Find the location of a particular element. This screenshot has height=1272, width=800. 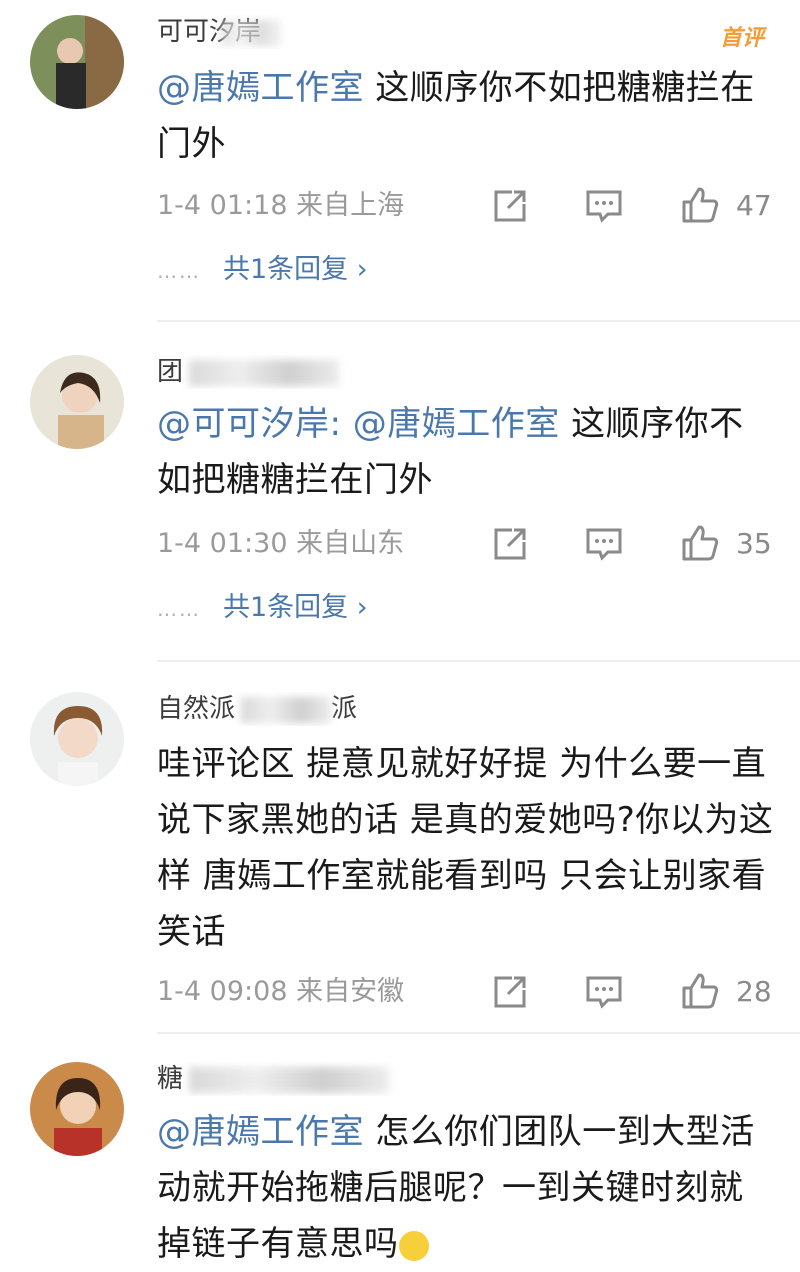

mention-link: @可可汐岸: @唐嫣工作室 is located at coordinates (358, 424).